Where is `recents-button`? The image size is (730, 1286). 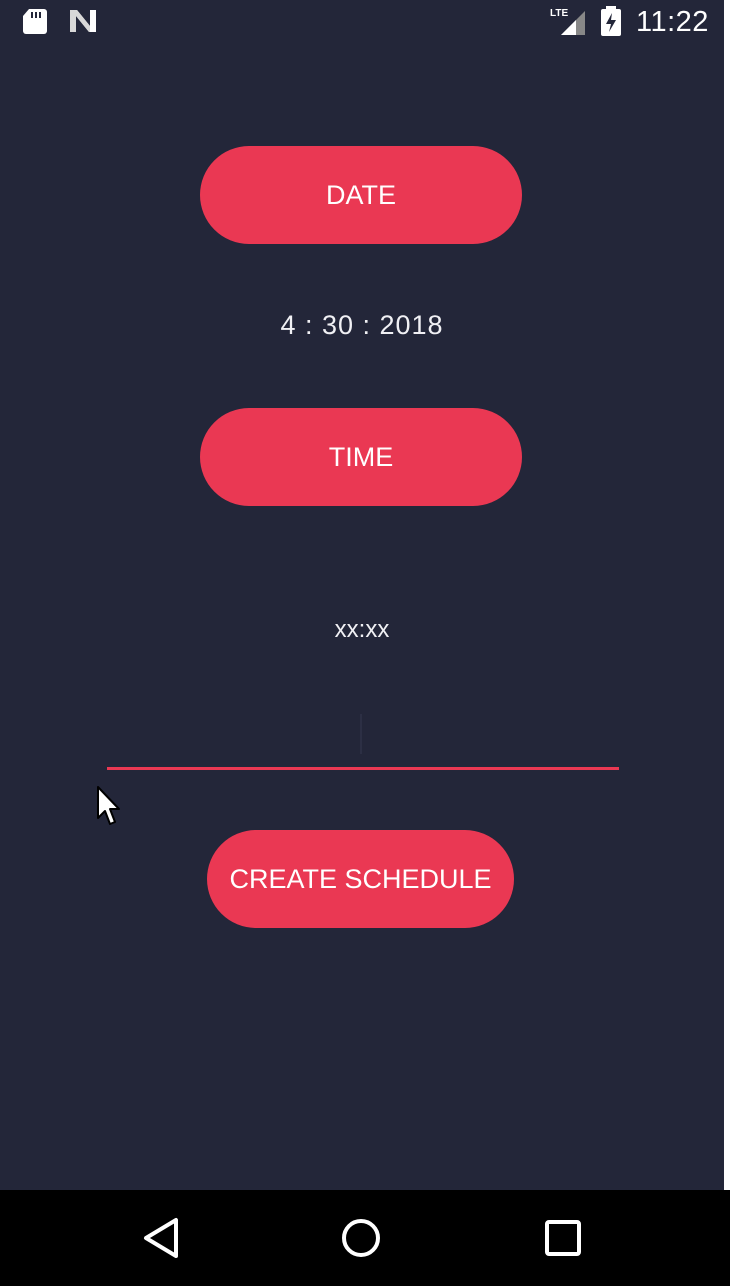 recents-button is located at coordinates (563, 1238).